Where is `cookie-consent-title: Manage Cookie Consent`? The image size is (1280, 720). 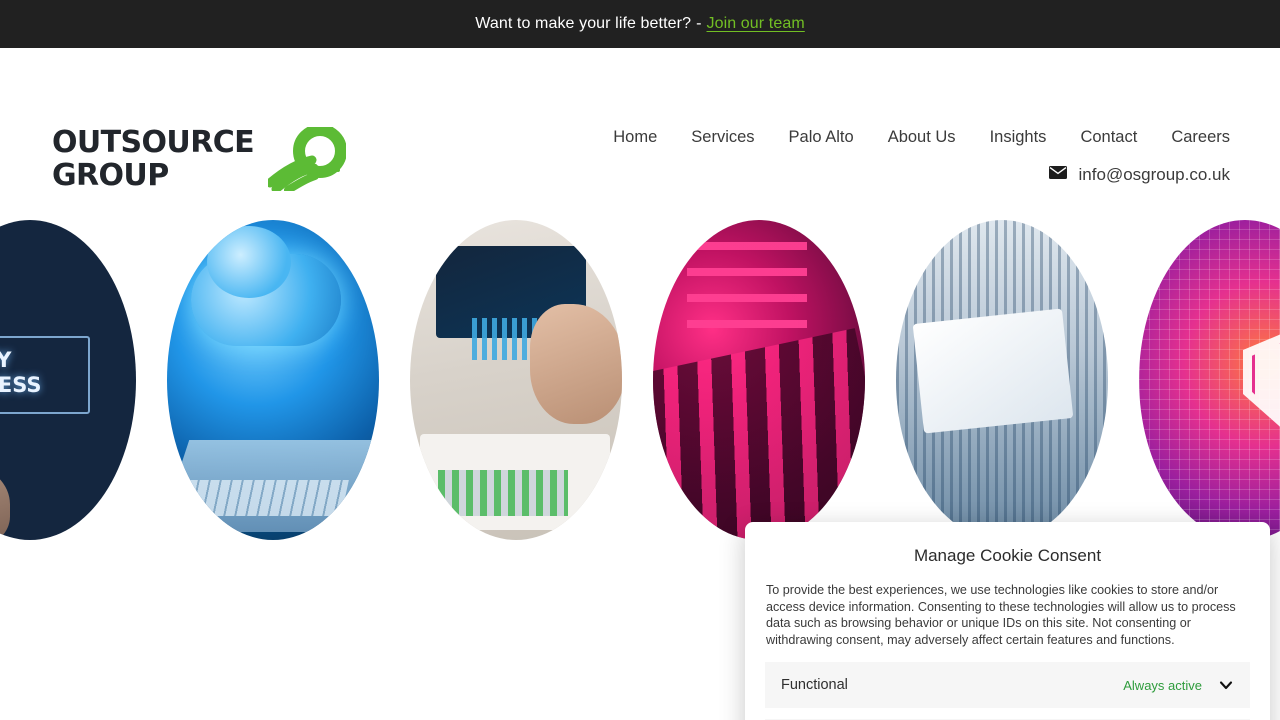
cookie-consent-title: Manage Cookie Consent is located at coordinates (1007, 555).